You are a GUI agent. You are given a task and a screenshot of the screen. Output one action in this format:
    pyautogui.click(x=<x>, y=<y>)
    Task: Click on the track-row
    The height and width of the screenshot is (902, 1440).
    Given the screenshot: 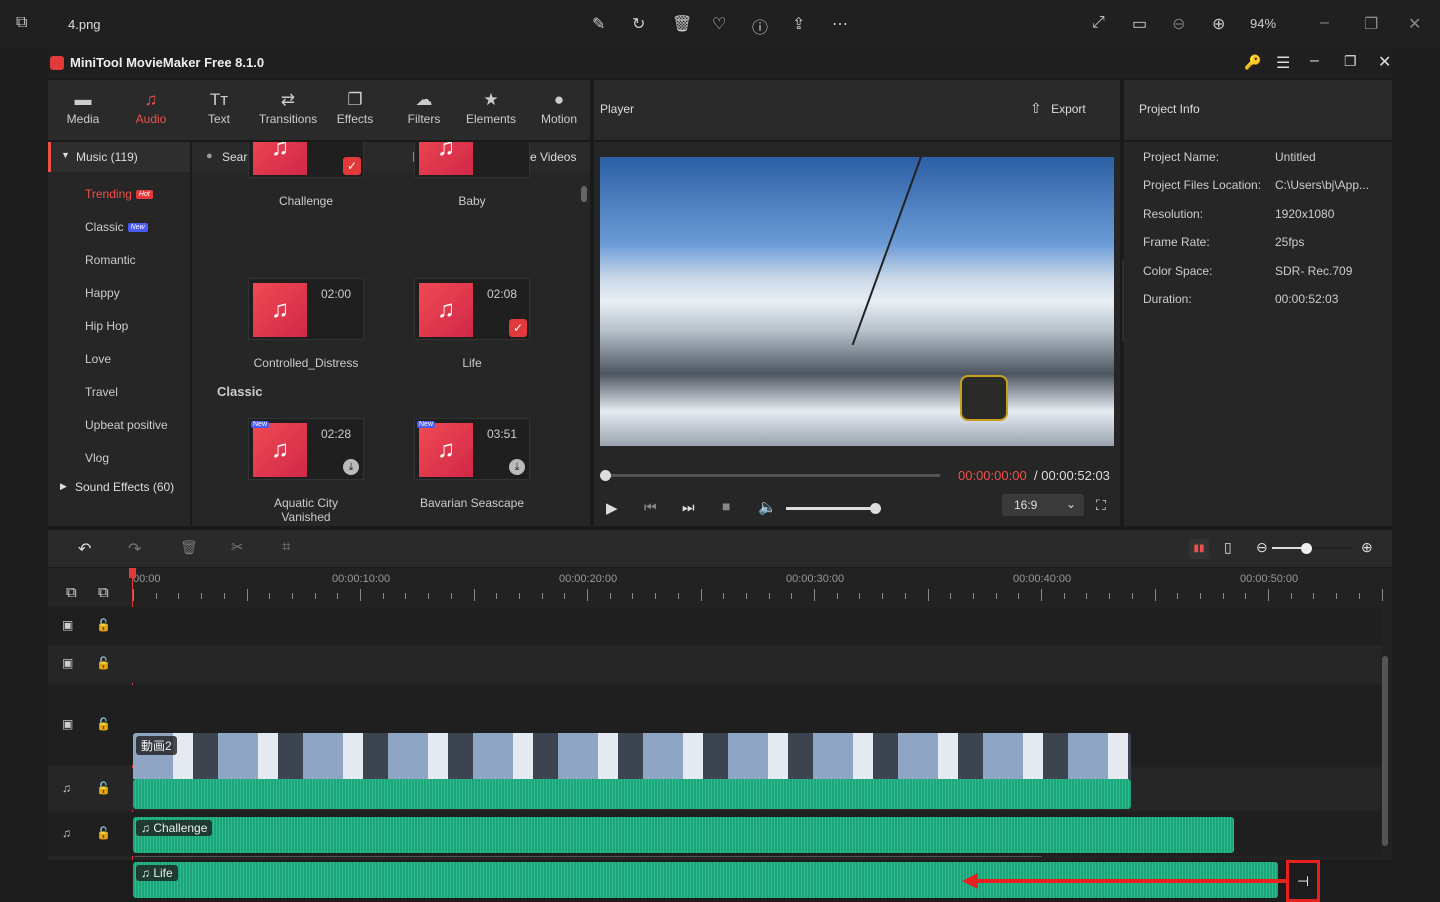 What is the action you would take?
    pyautogui.click(x=715, y=664)
    